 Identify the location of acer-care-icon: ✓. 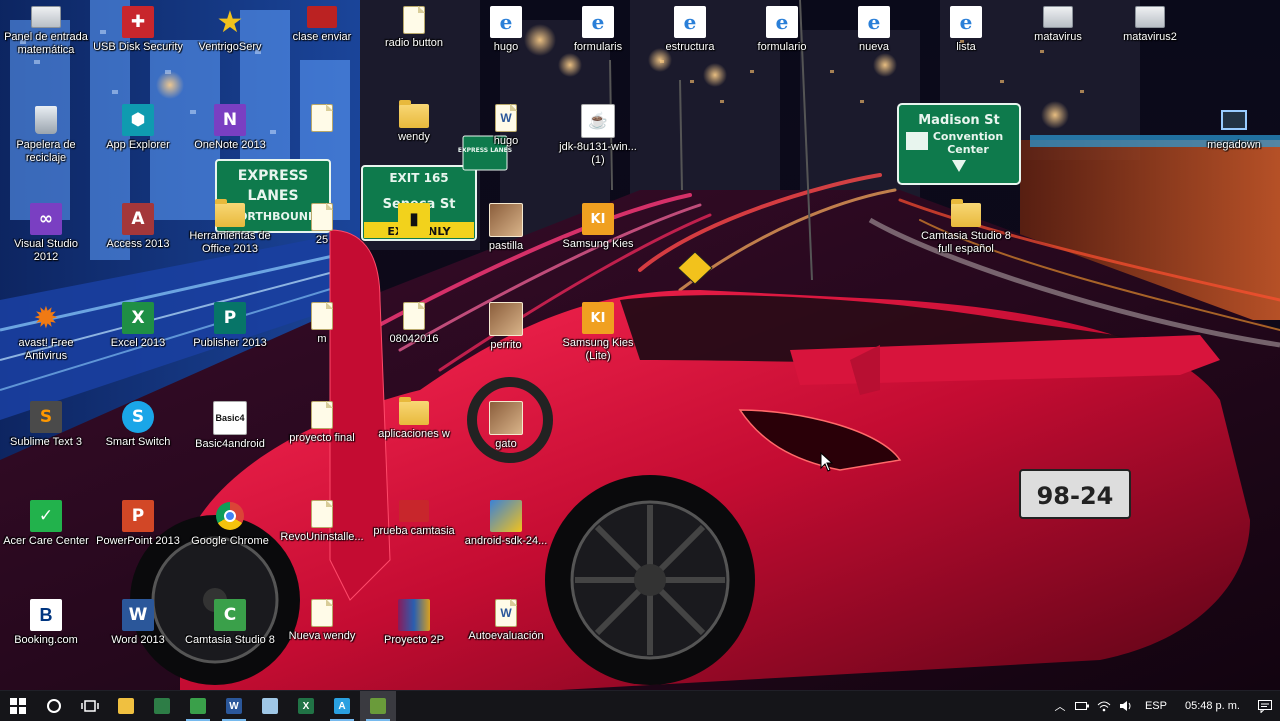
(46, 516).